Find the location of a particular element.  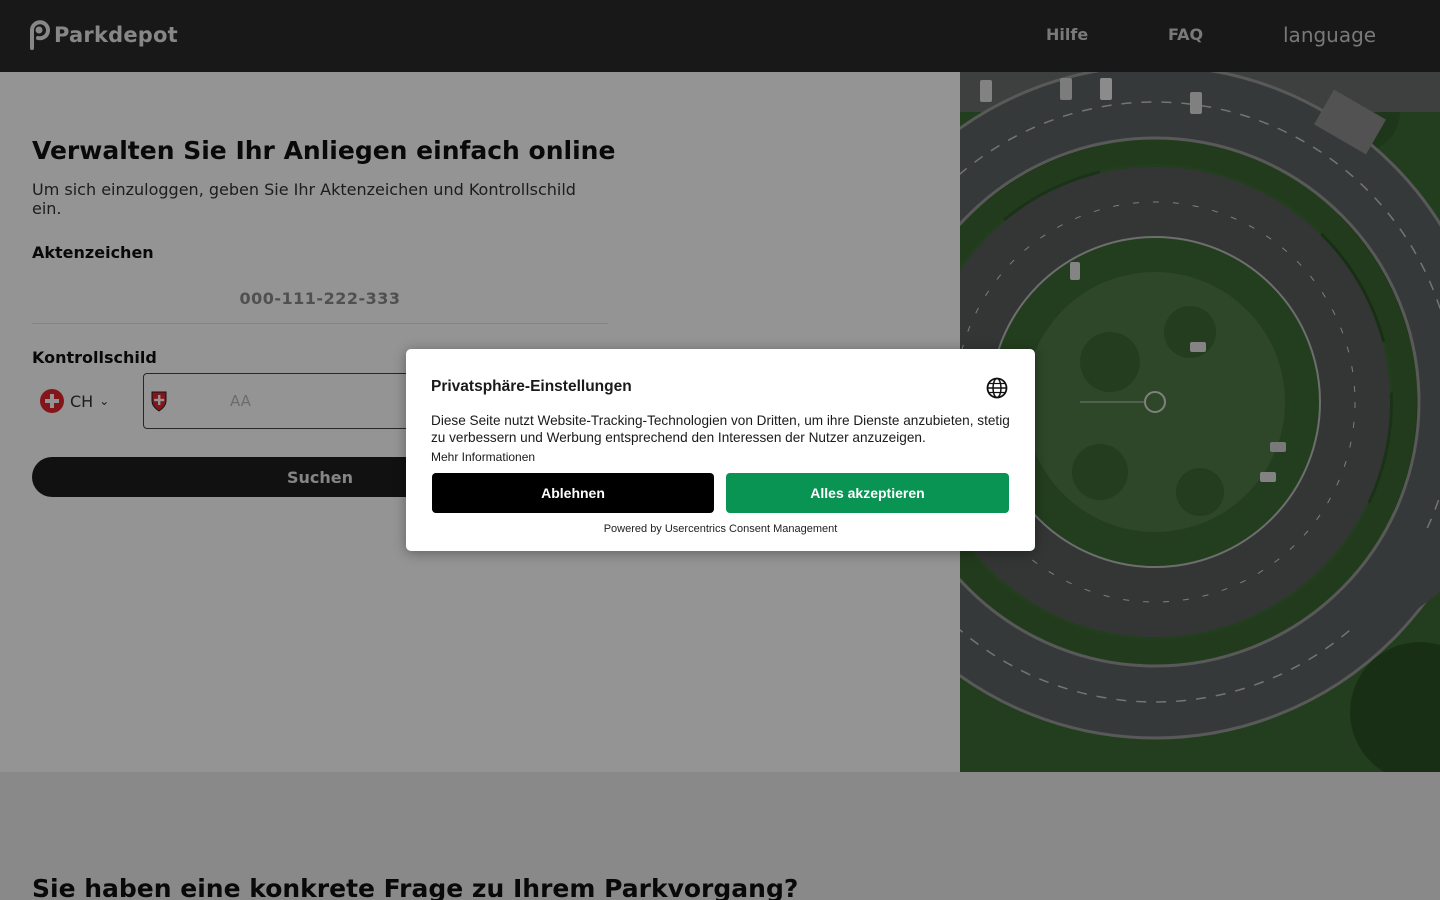

decline-button-label: Ablehnen is located at coordinates (573, 493).